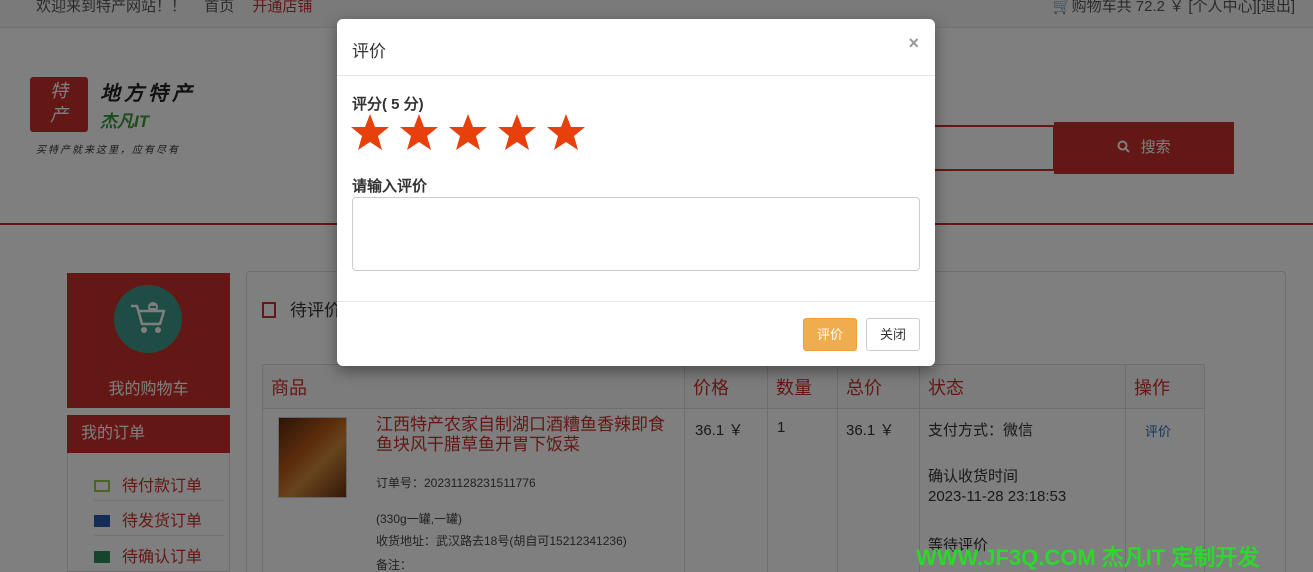  I want to click on modal-header: 评价 ×, so click(636, 47).